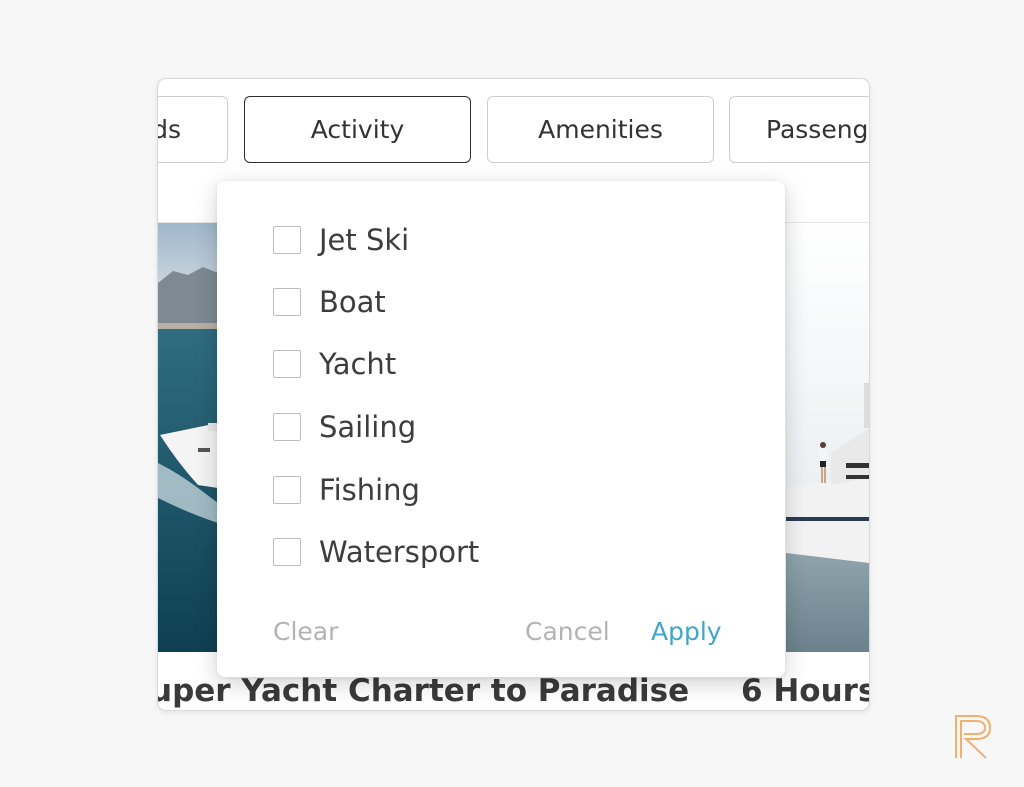 Image resolution: width=1024 pixels, height=787 pixels. I want to click on option-boat: Boat, so click(329, 302).